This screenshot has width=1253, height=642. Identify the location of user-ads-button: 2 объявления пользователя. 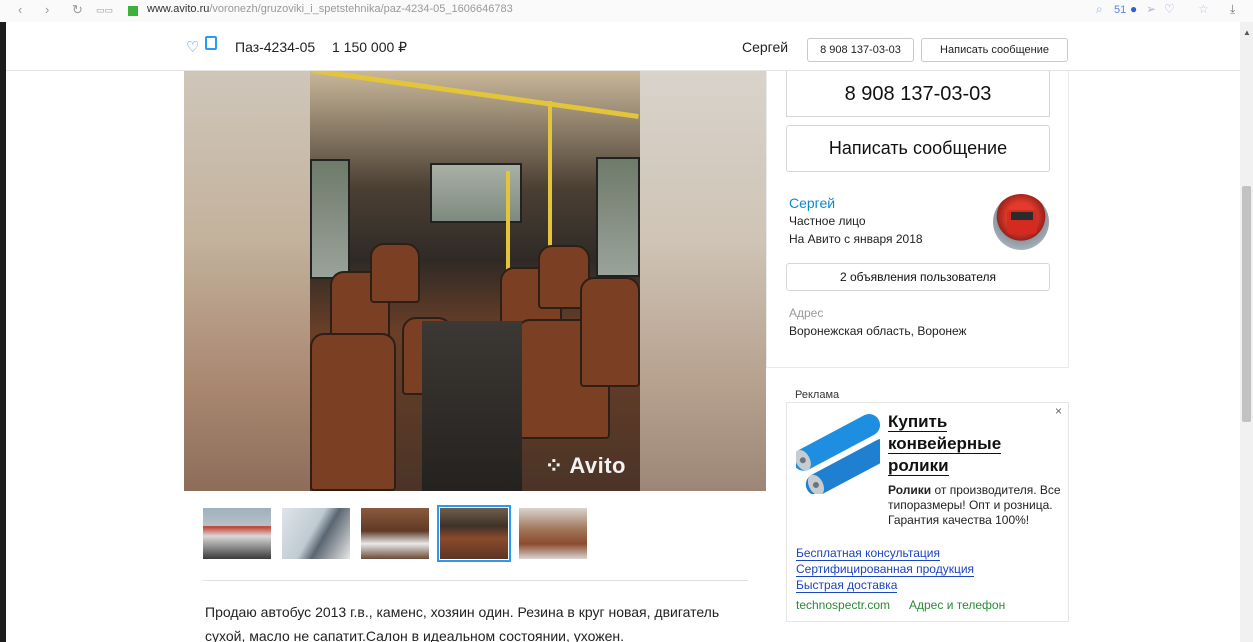
(918, 277).